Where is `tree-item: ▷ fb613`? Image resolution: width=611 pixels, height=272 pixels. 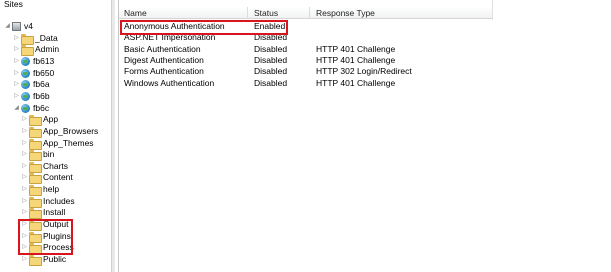 tree-item: ▷ fb613 is located at coordinates (33, 61).